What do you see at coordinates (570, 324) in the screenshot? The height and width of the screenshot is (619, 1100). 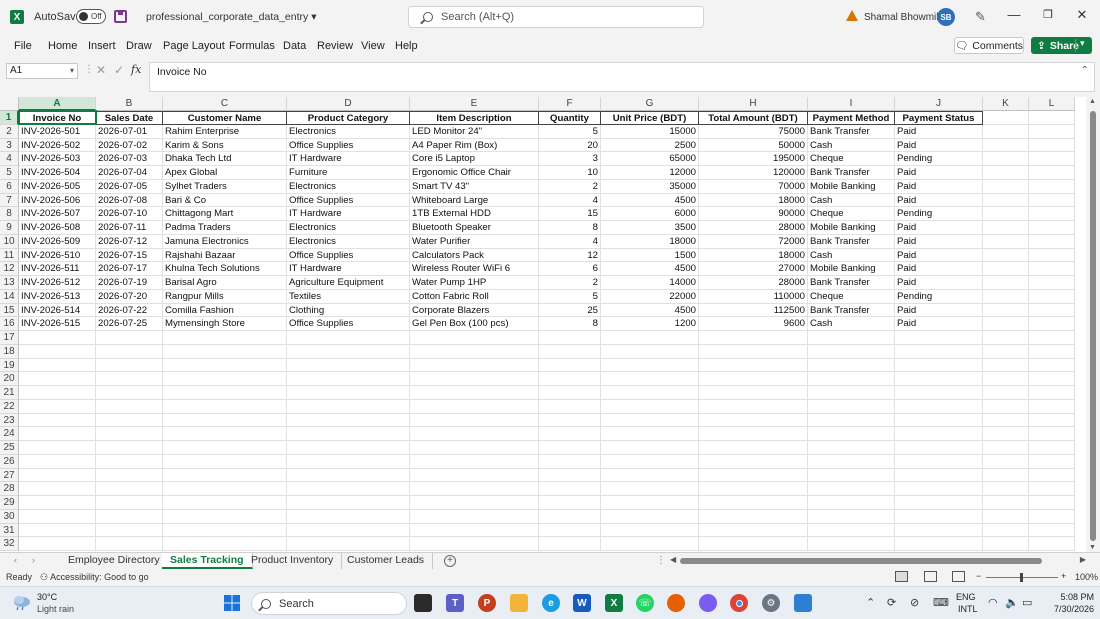 I see `cell: 8` at bounding box center [570, 324].